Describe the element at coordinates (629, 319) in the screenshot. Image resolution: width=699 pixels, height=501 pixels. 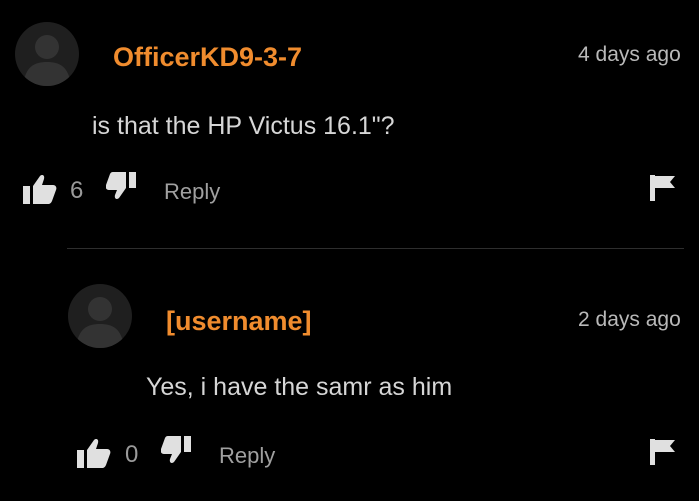
I see `comment-timestamp: 2 days ago` at that location.